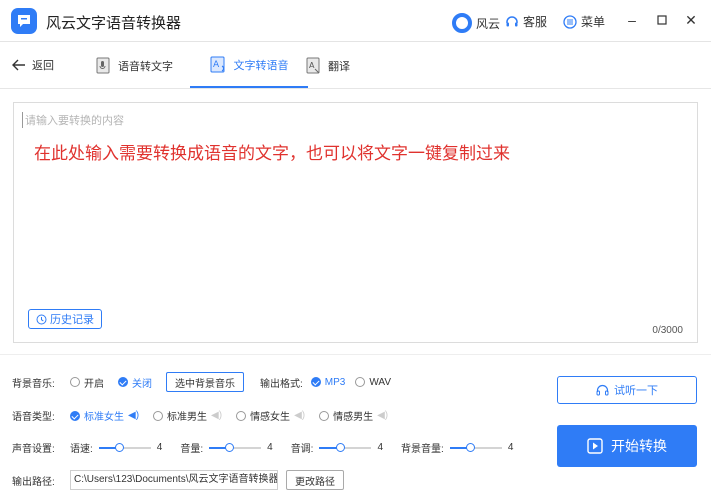 This screenshot has width=711, height=500. What do you see at coordinates (33, 449) in the screenshot?
I see `sound-settings-label: 声音设置:` at bounding box center [33, 449].